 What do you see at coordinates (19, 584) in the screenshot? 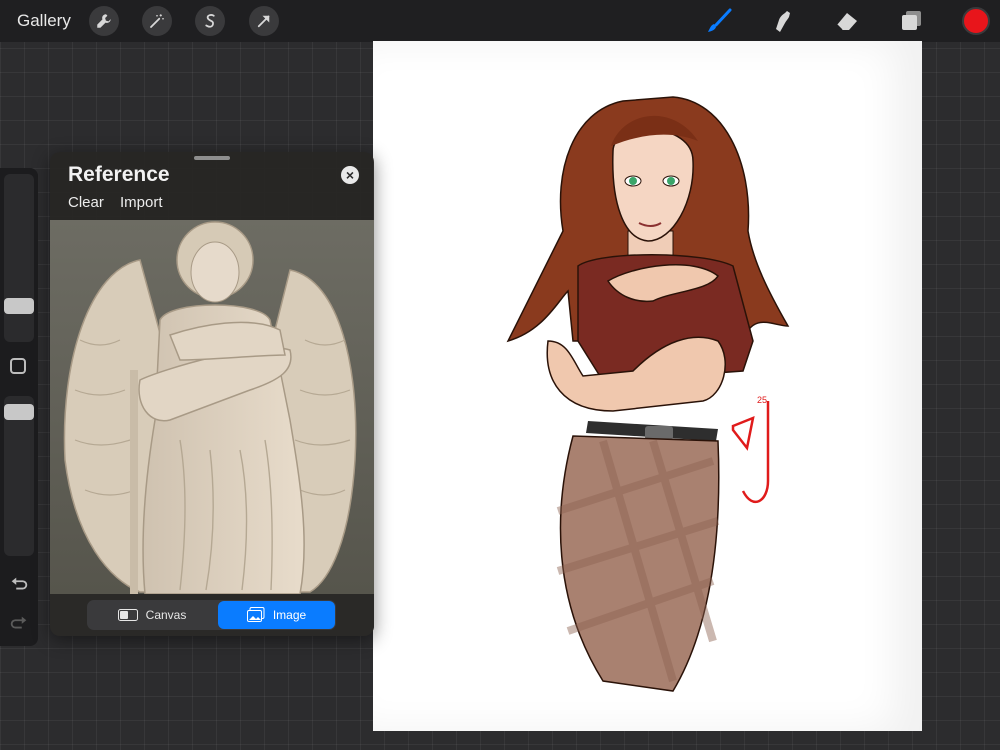
I see `undo-icon` at bounding box center [19, 584].